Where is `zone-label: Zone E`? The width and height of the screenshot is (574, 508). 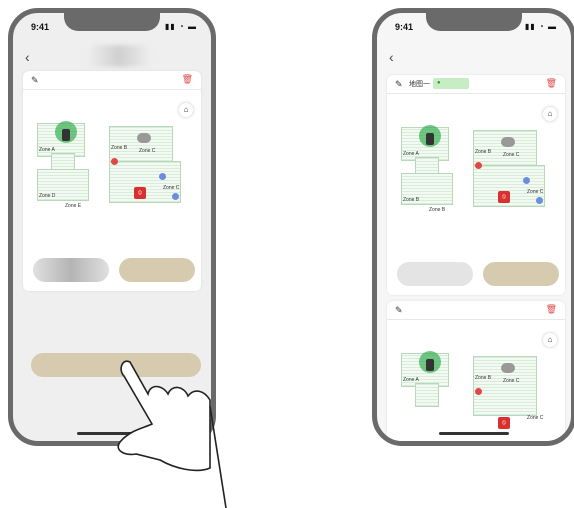 zone-label: Zone E is located at coordinates (73, 206).